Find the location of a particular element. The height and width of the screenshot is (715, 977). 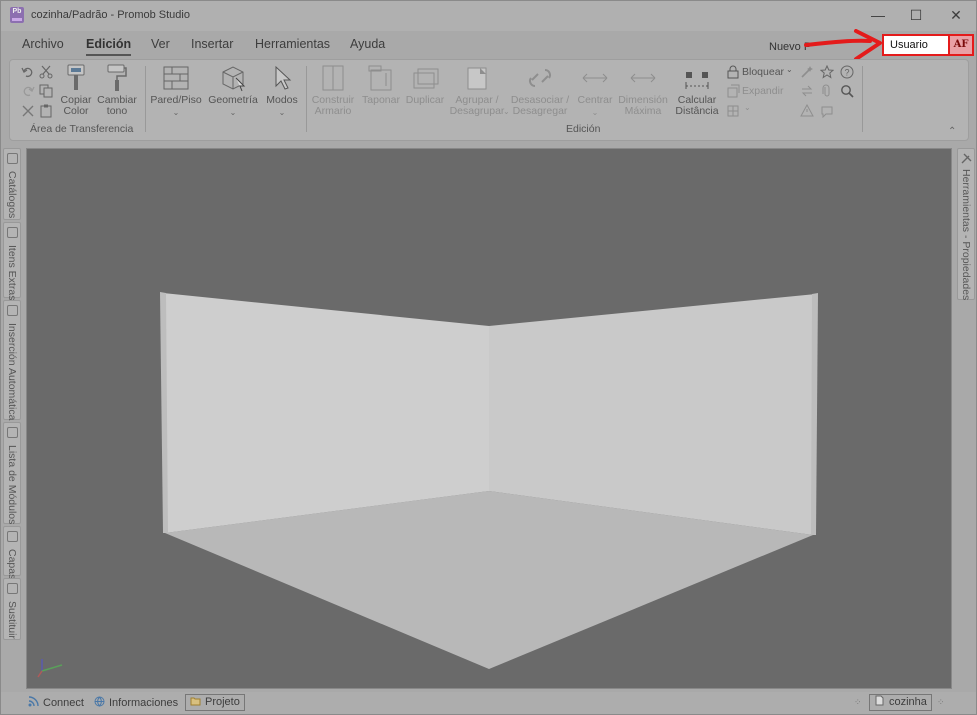

tab-lista-modulos-label: Lista de Módulos is located at coordinates (12, 485).